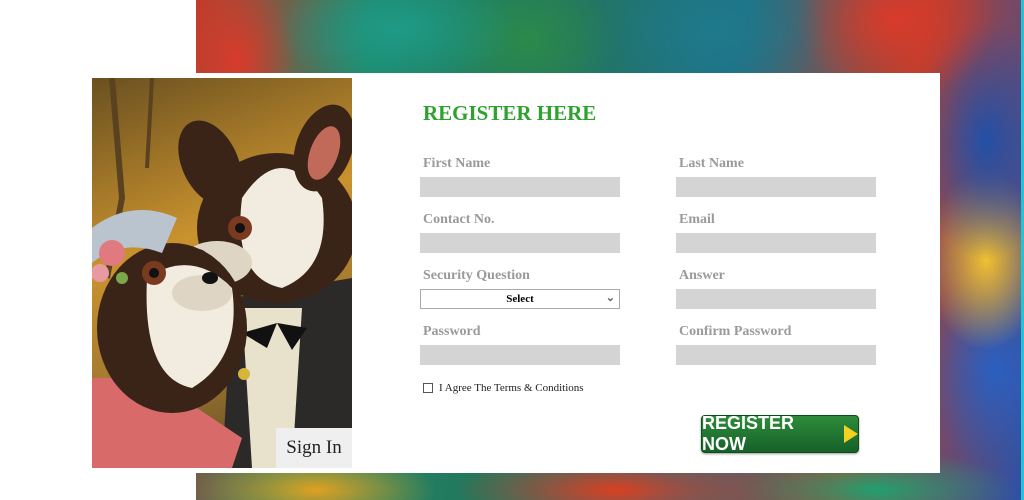 The height and width of the screenshot is (500, 1024). Describe the element at coordinates (459, 219) in the screenshot. I see `contact-label: Contact No.` at that location.